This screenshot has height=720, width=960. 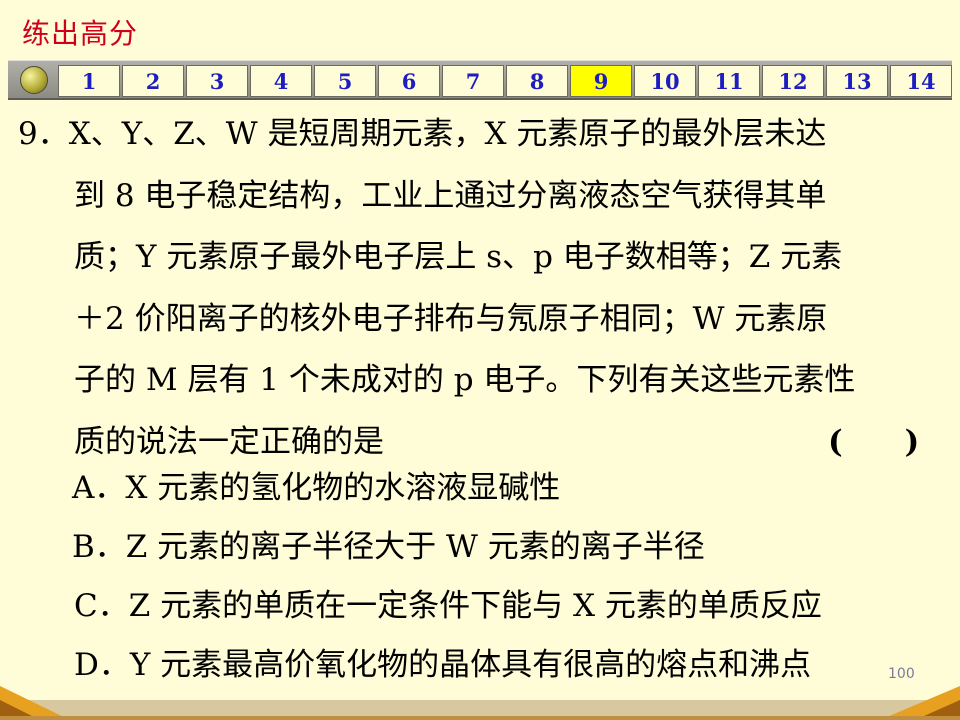 I want to click on decorative-floor, so click(x=480, y=703).